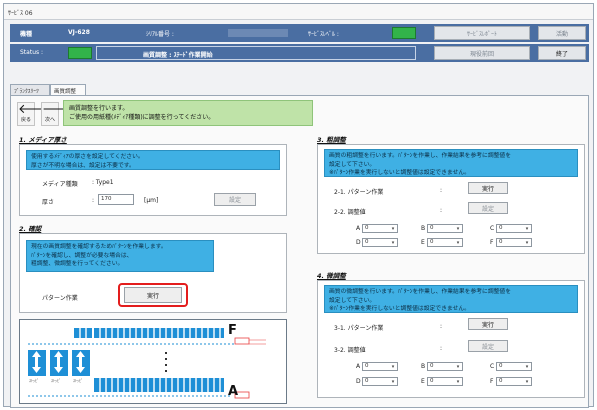  Describe the element at coordinates (235, 199) in the screenshot. I see `thickness-set-button: 設定` at that location.